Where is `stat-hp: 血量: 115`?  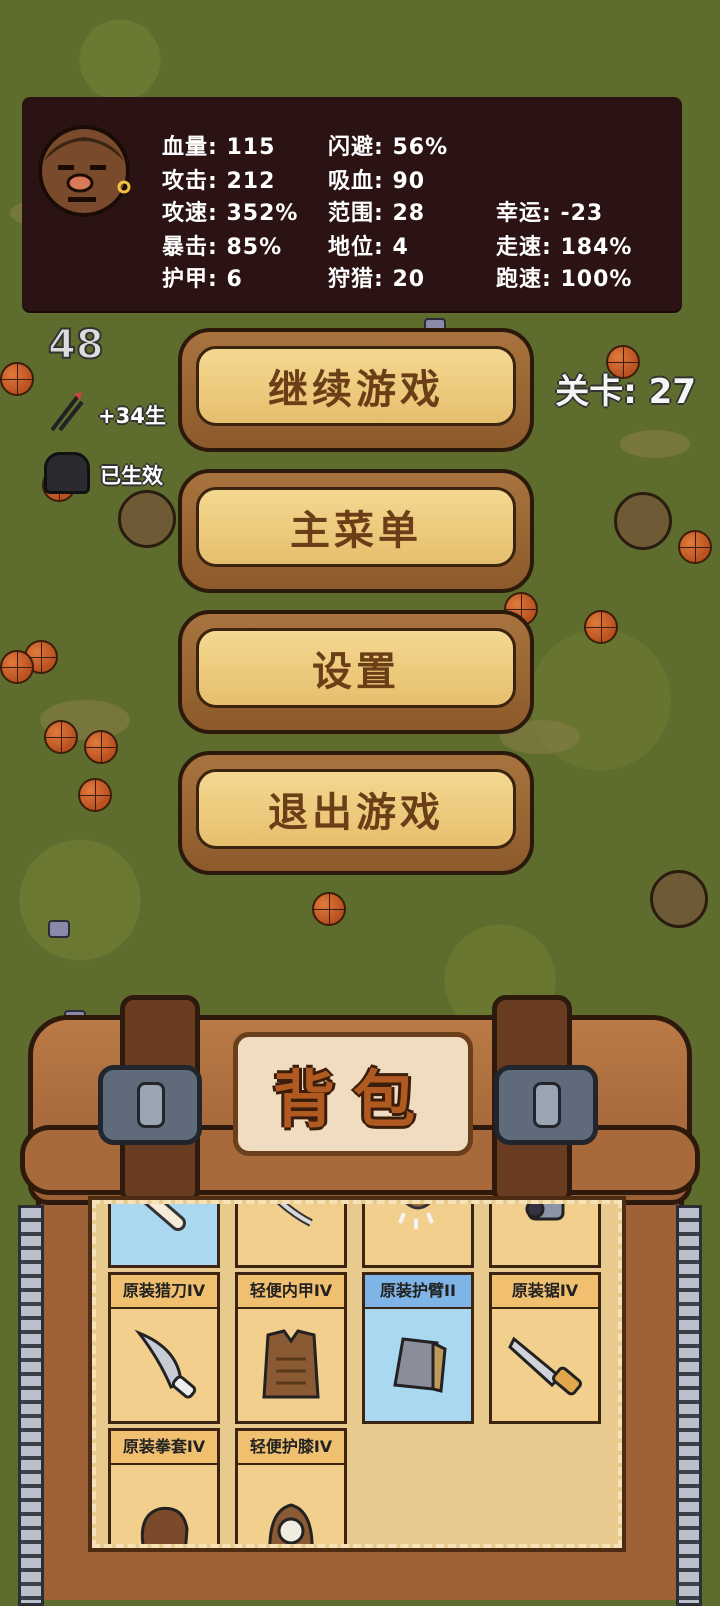
stat-hp: 血量: 115 is located at coordinates (219, 147).